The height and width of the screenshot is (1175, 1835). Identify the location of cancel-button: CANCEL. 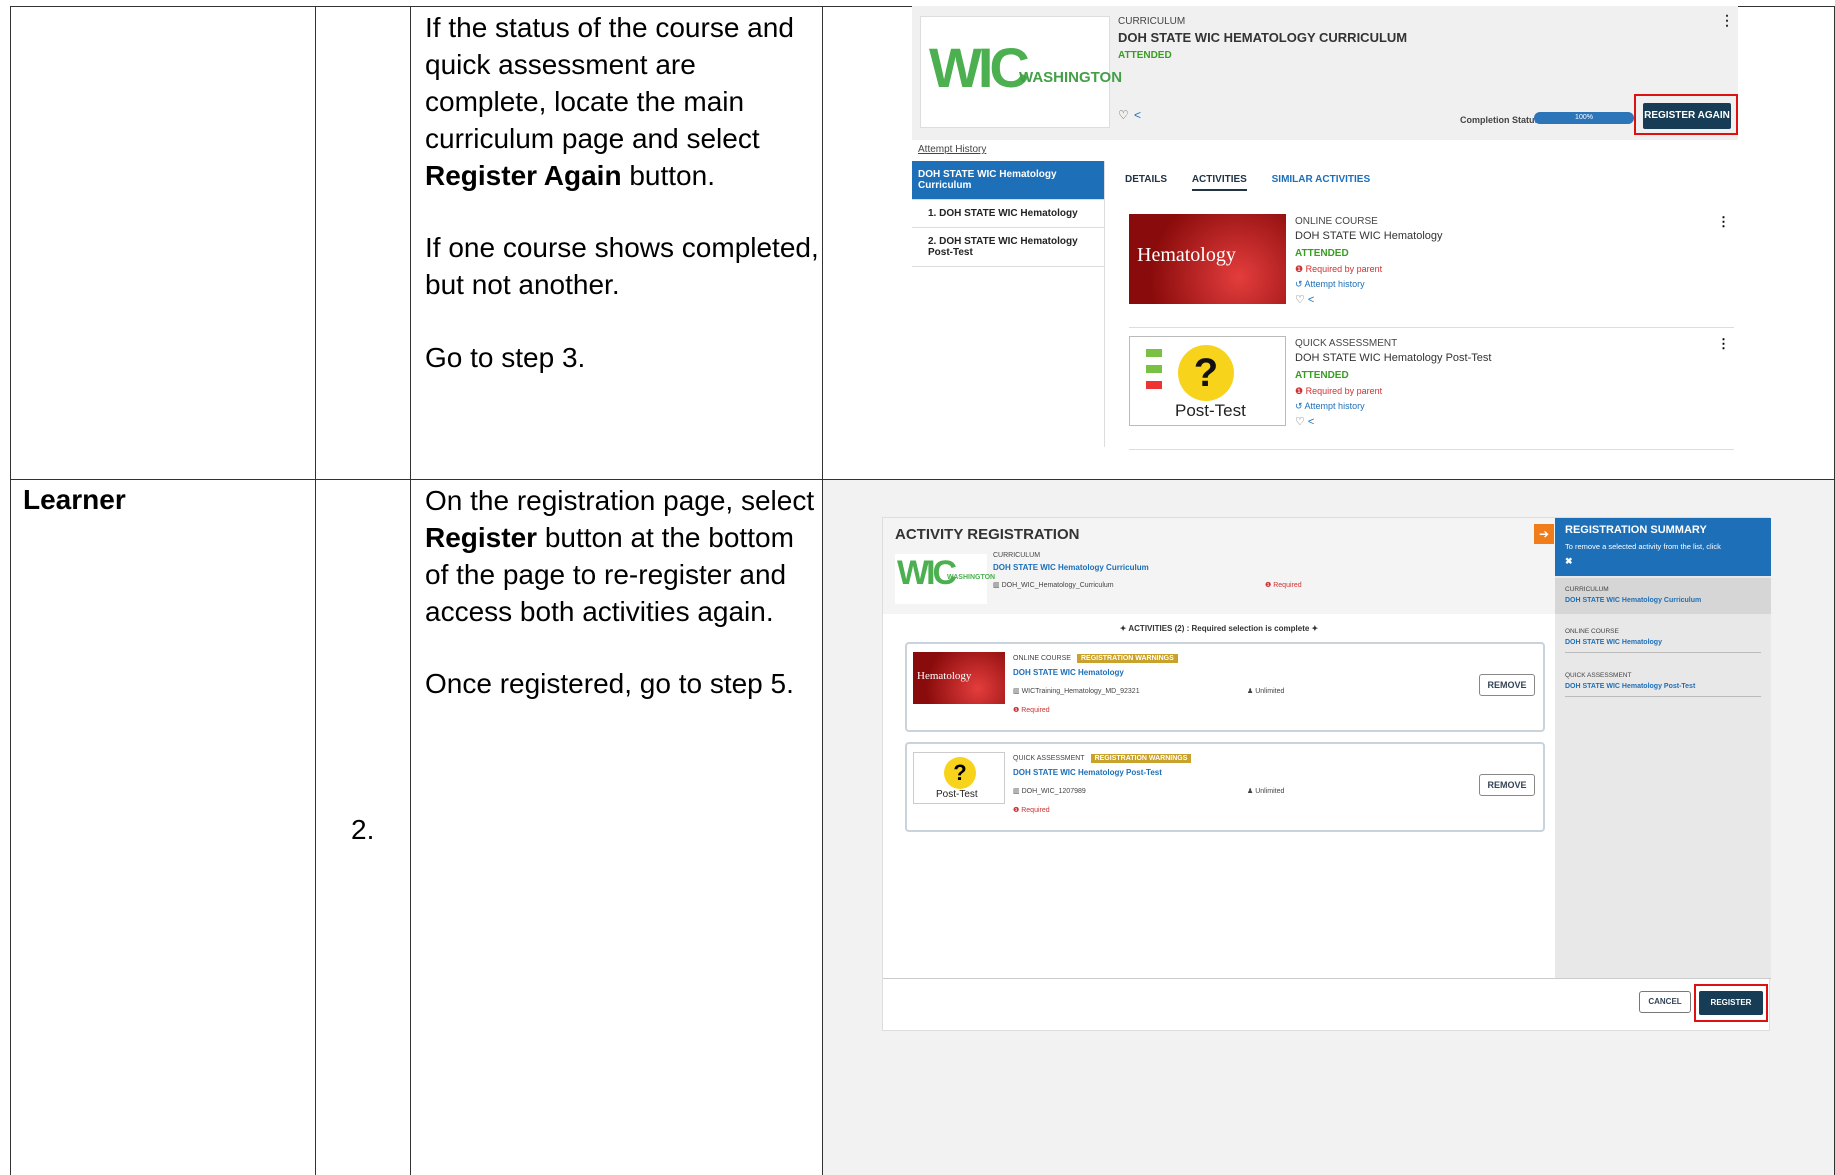
(1665, 1002).